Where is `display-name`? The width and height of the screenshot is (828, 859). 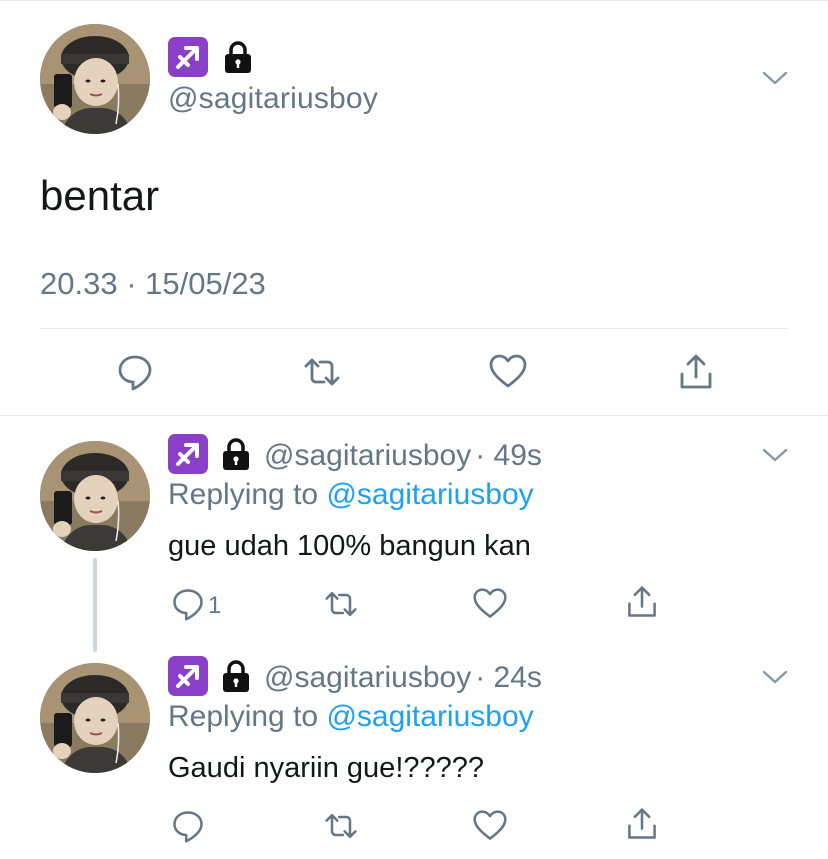 display-name is located at coordinates (211, 59).